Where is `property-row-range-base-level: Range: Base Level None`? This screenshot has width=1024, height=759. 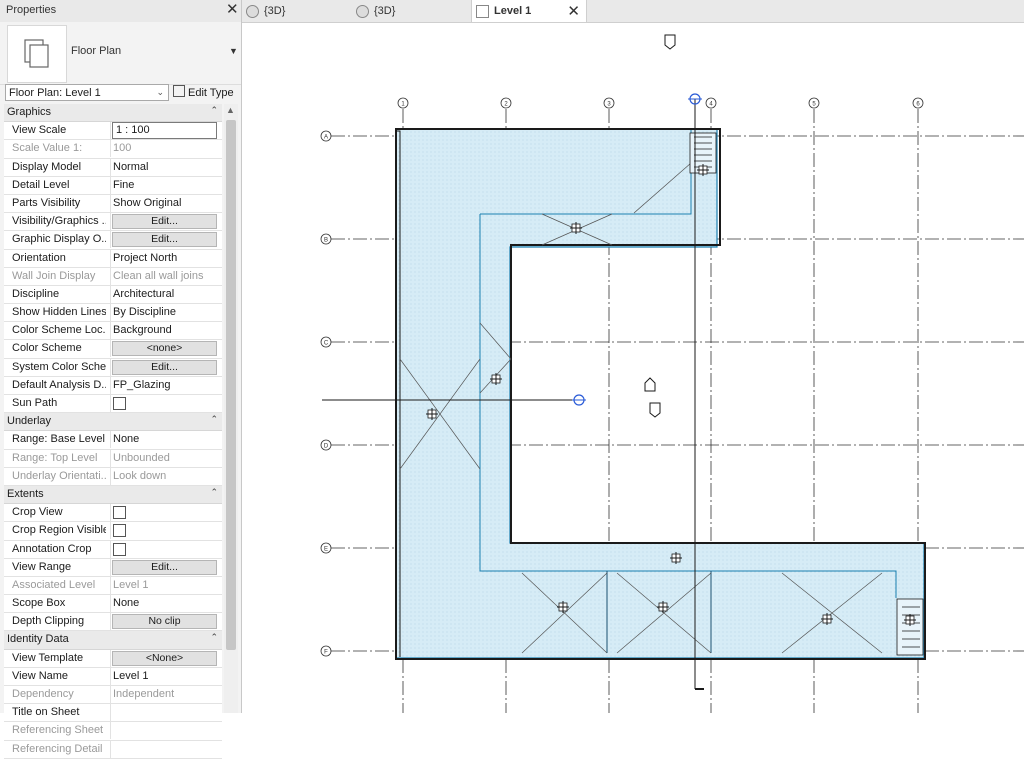
property-row-range-base-level: Range: Base Level None is located at coordinates (113, 440).